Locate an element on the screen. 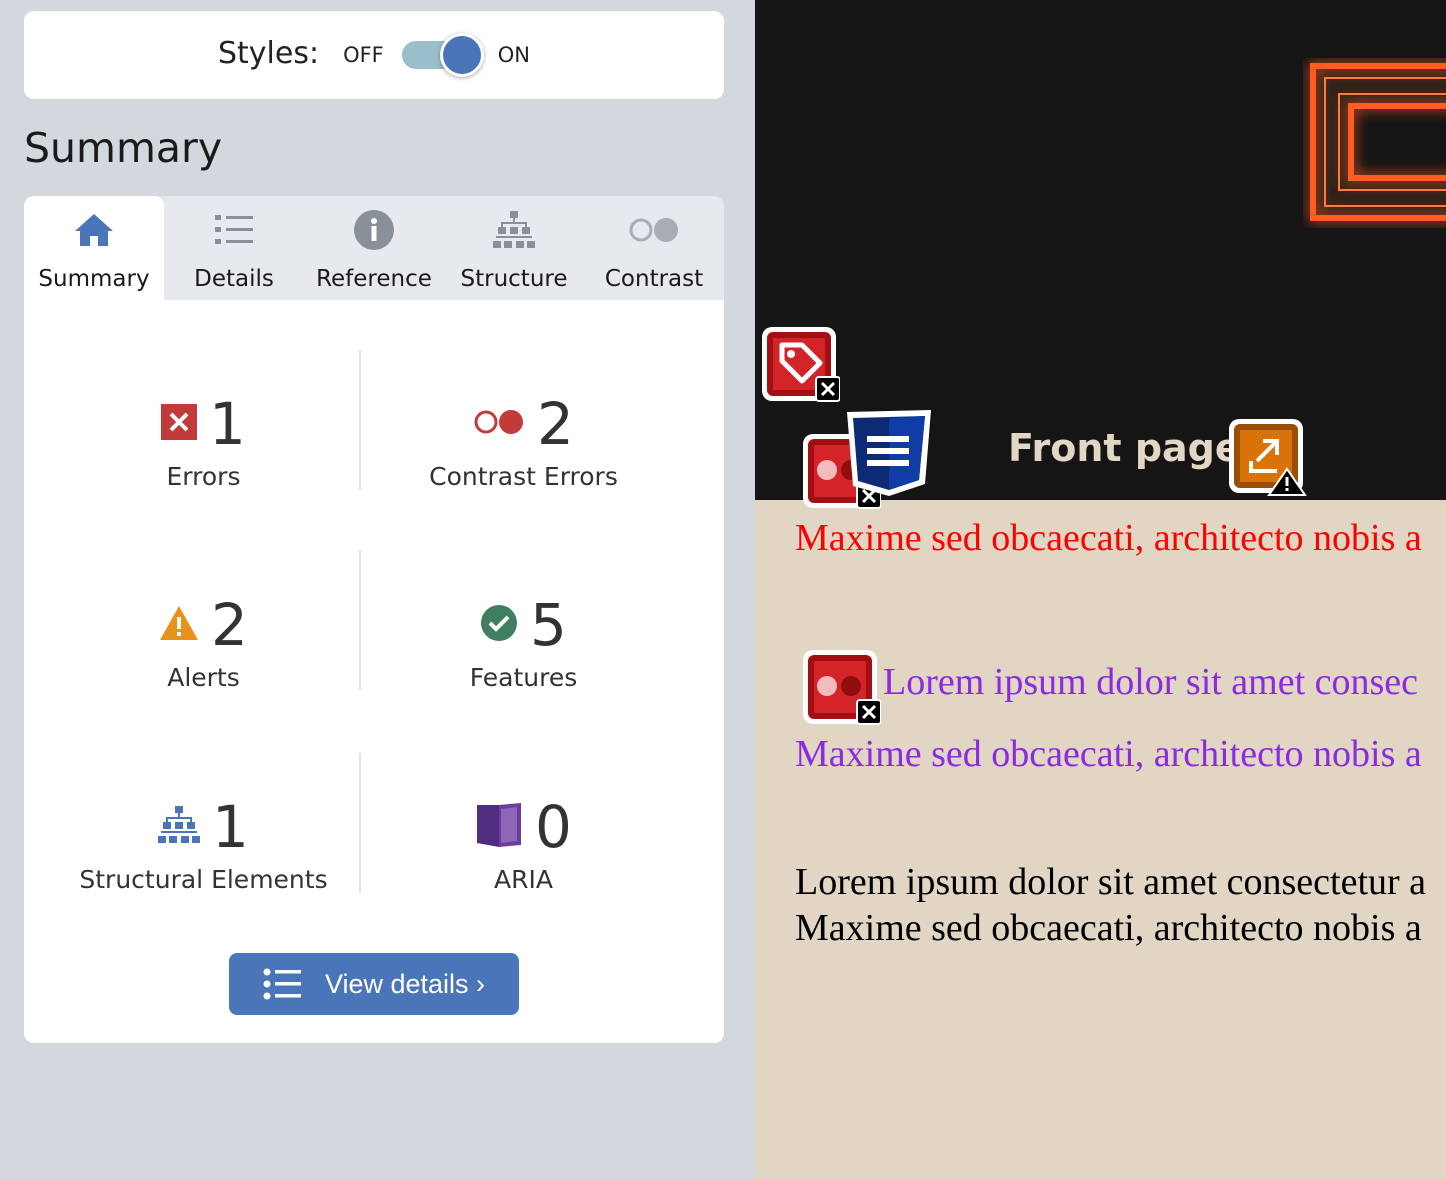 The width and height of the screenshot is (1446, 1180). tab-label: Reference is located at coordinates (374, 279).